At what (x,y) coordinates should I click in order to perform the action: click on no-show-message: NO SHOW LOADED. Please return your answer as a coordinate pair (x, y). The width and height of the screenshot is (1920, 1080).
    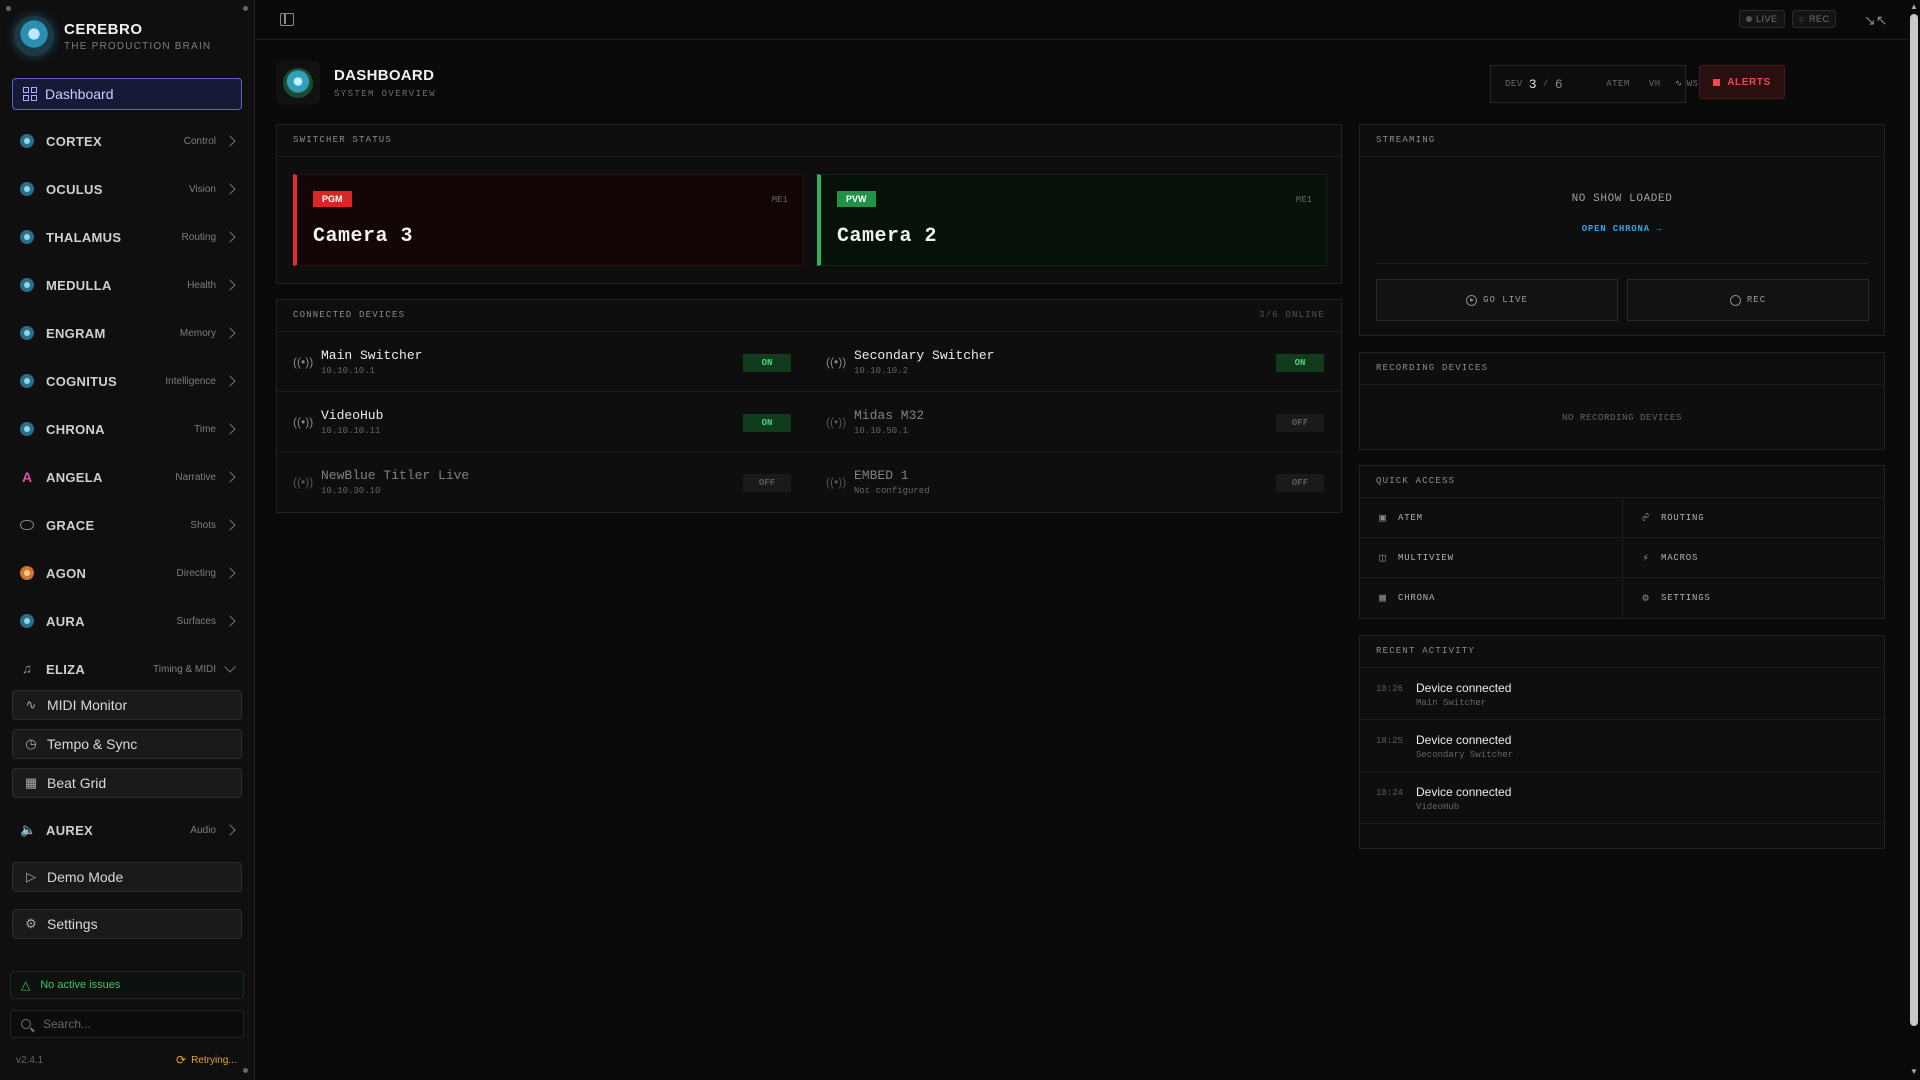
    Looking at the image, I should click on (1622, 199).